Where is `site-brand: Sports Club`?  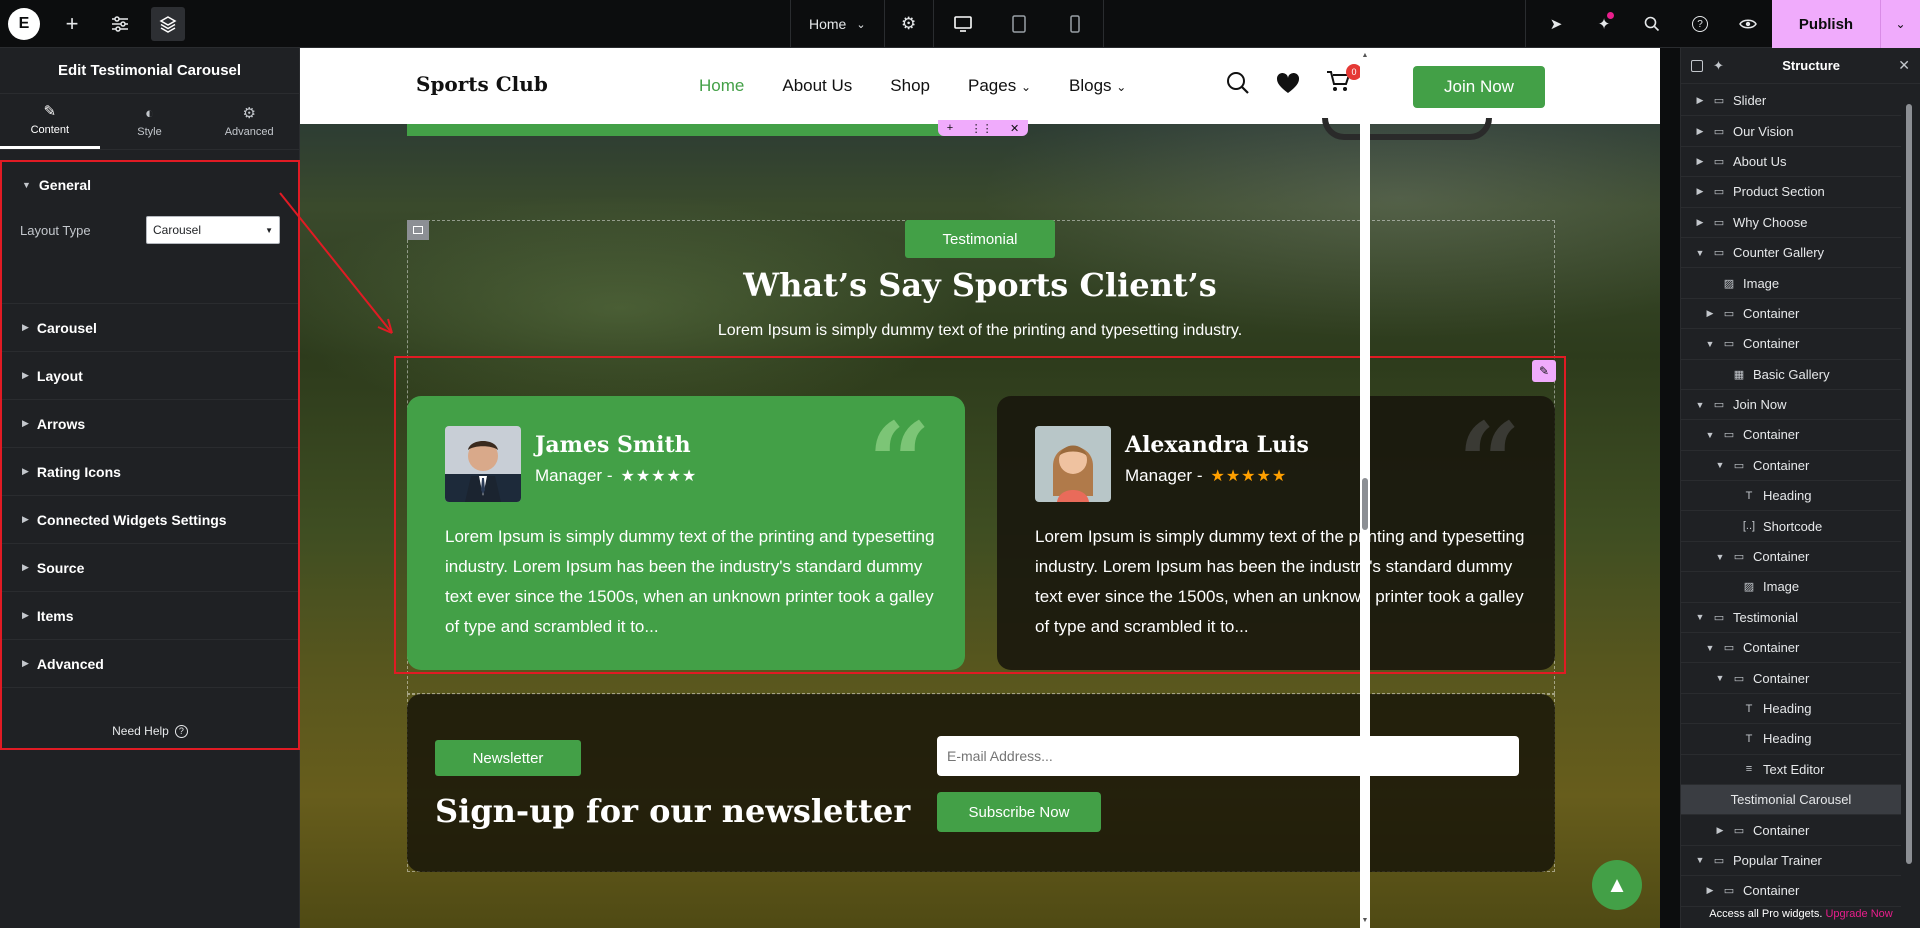 site-brand: Sports Club is located at coordinates (482, 84).